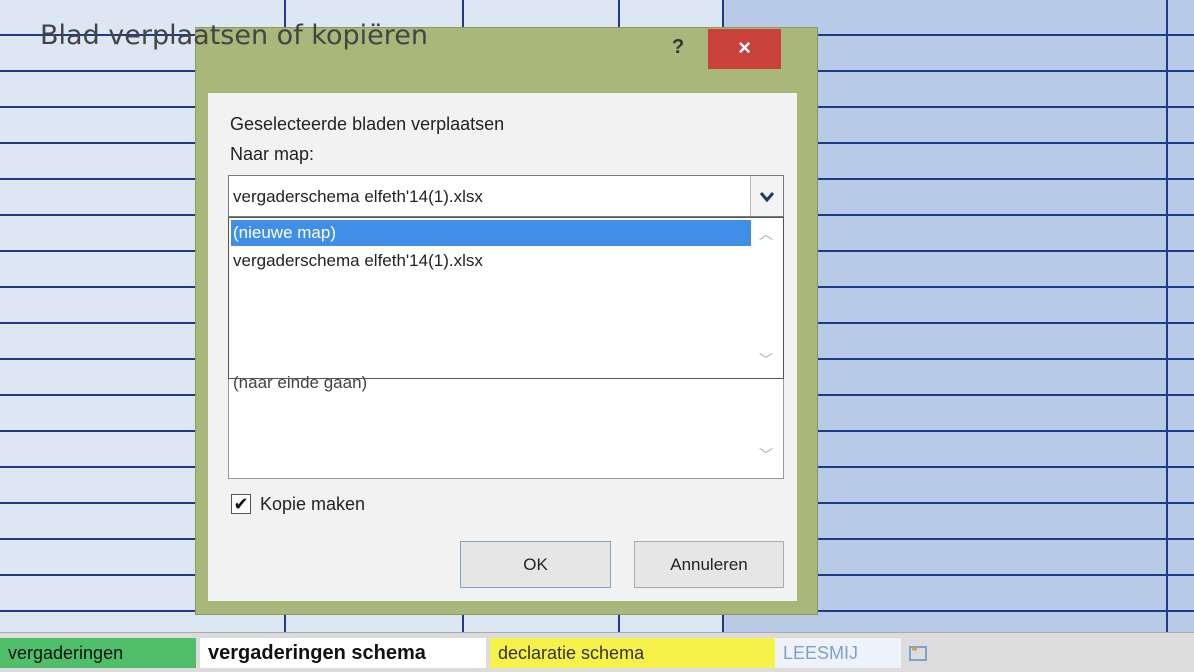 This screenshot has height=672, width=1194. What do you see at coordinates (234, 35) in the screenshot?
I see `dialog-title: Blad verplaatsen of kopiëren` at bounding box center [234, 35].